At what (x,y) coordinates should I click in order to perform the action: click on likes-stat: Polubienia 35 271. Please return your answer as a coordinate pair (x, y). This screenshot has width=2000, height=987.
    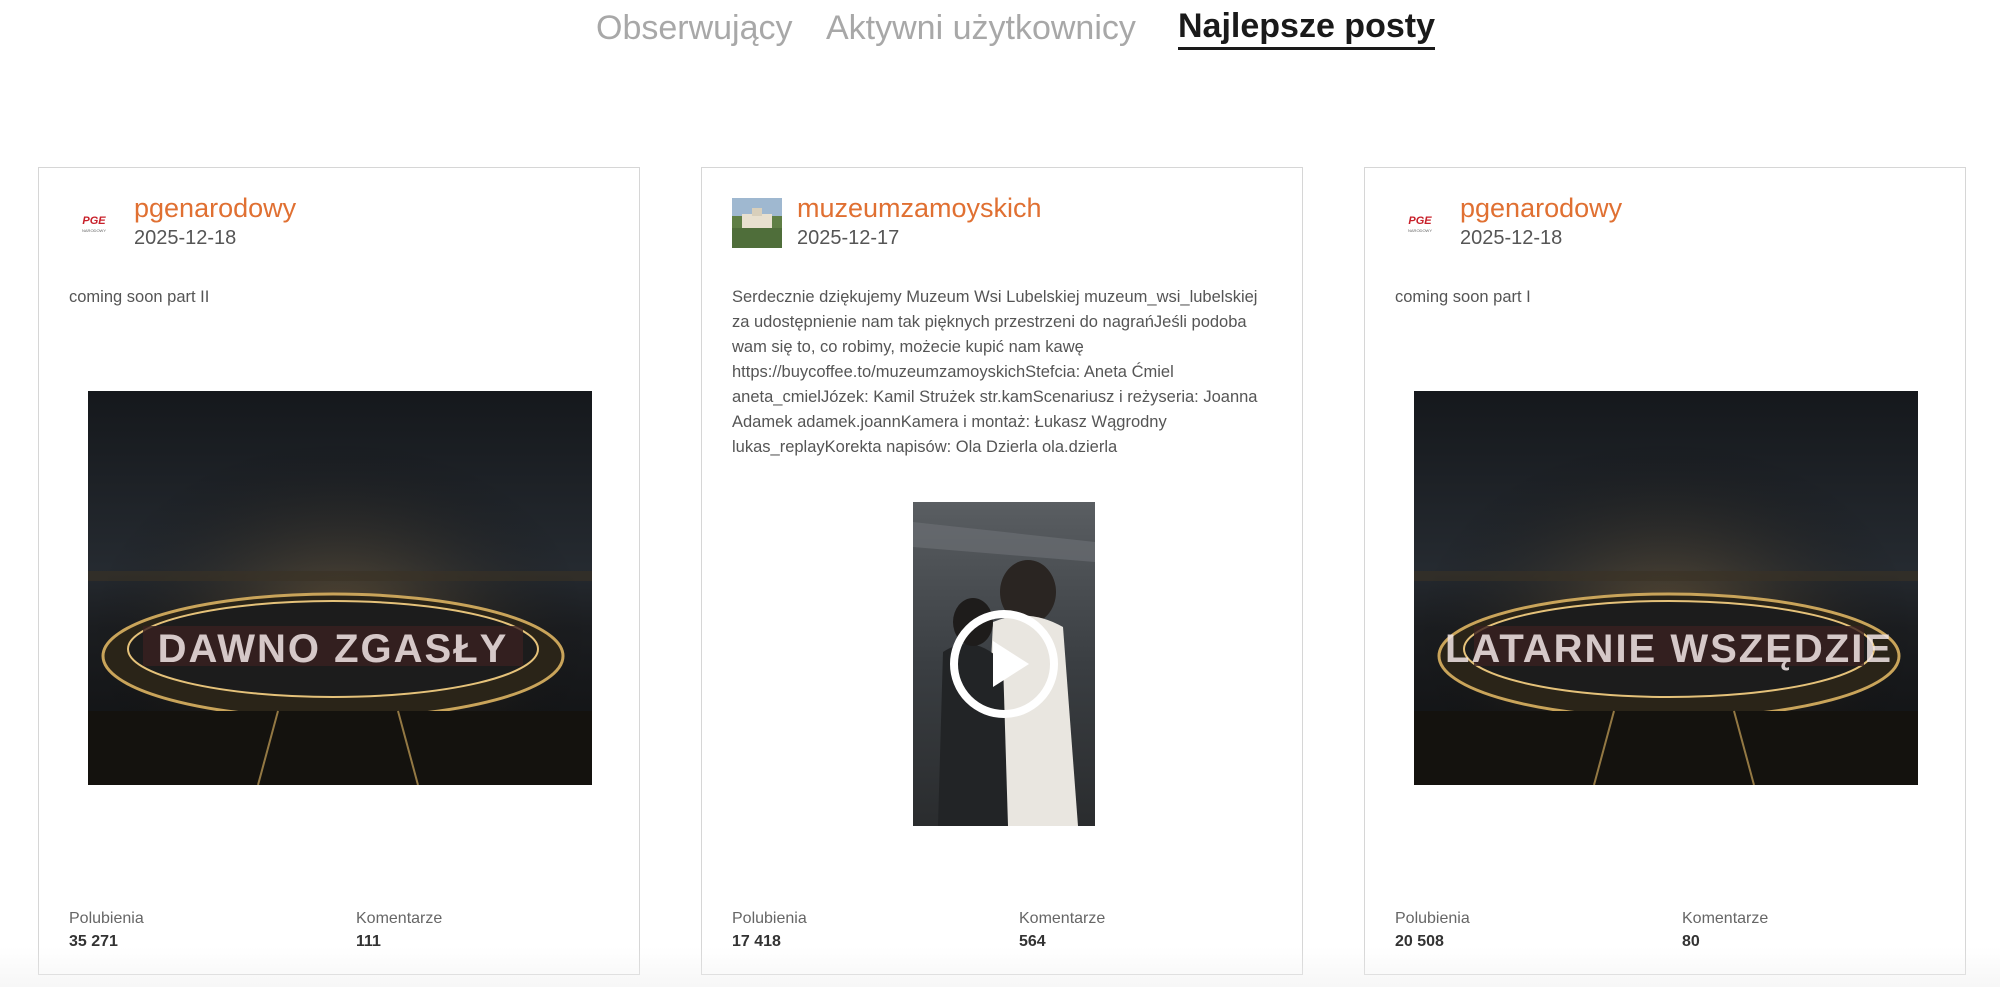
    Looking at the image, I should click on (106, 931).